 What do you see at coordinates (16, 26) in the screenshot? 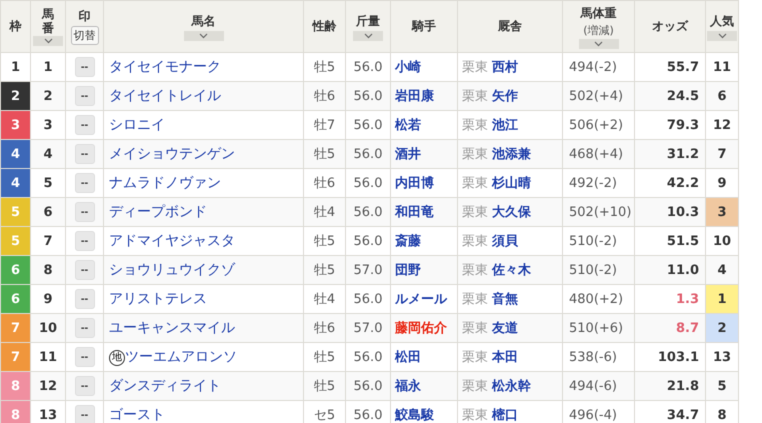
I see `column-label: 枠` at bounding box center [16, 26].